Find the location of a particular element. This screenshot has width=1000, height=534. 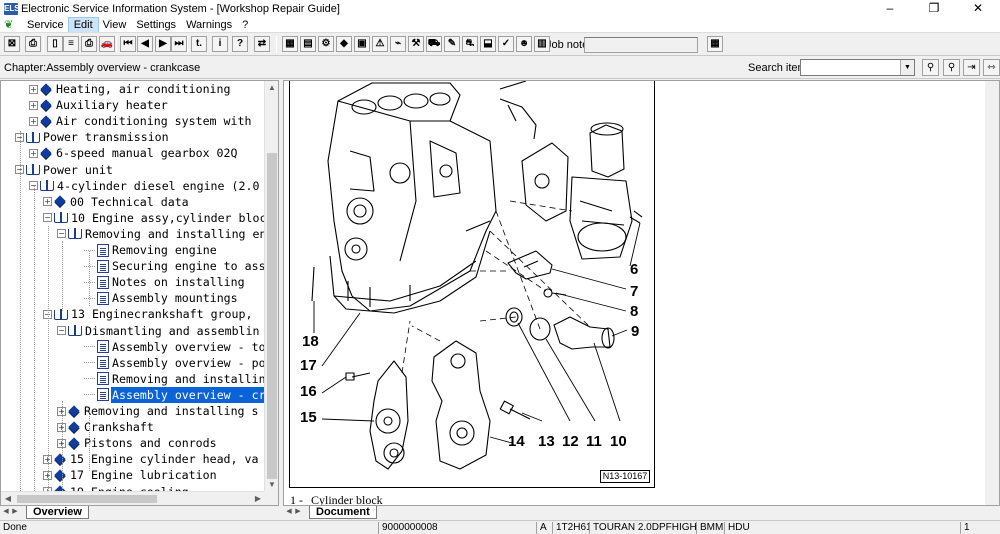

menu-item-service: Service is located at coordinates (45, 25).